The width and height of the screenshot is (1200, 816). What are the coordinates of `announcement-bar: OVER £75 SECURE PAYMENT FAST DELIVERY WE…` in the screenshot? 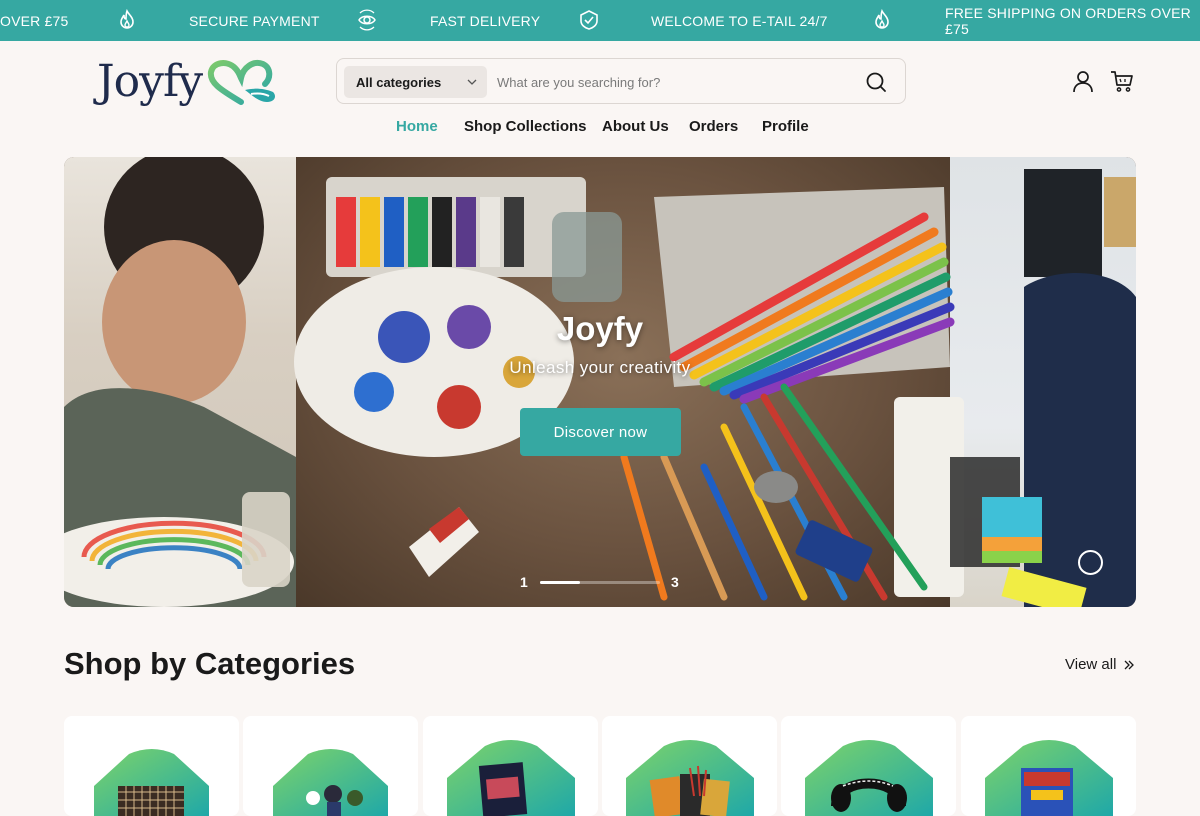 It's located at (600, 20).